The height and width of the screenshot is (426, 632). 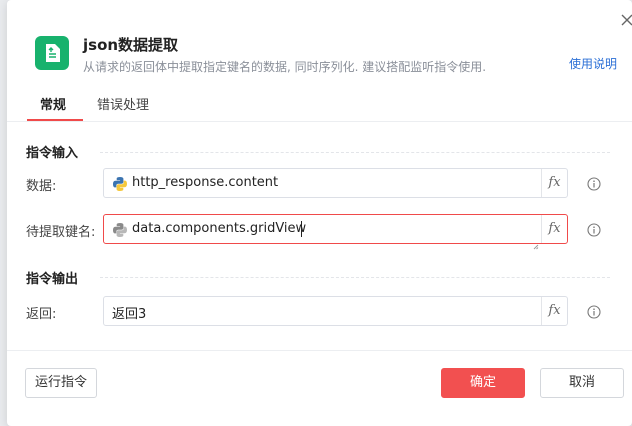 What do you see at coordinates (536, 242) in the screenshot?
I see `resize-handle-icon` at bounding box center [536, 242].